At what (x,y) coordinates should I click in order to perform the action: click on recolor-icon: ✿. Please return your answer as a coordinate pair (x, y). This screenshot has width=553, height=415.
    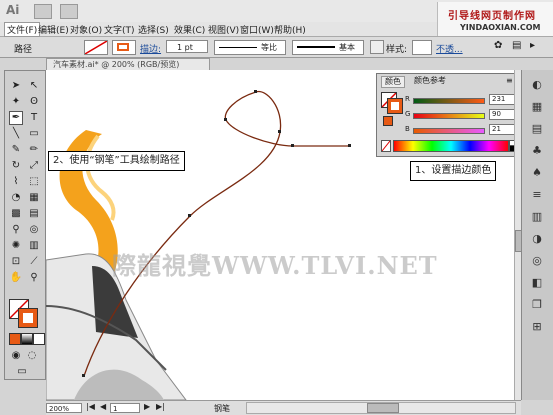
    Looking at the image, I should click on (500, 46).